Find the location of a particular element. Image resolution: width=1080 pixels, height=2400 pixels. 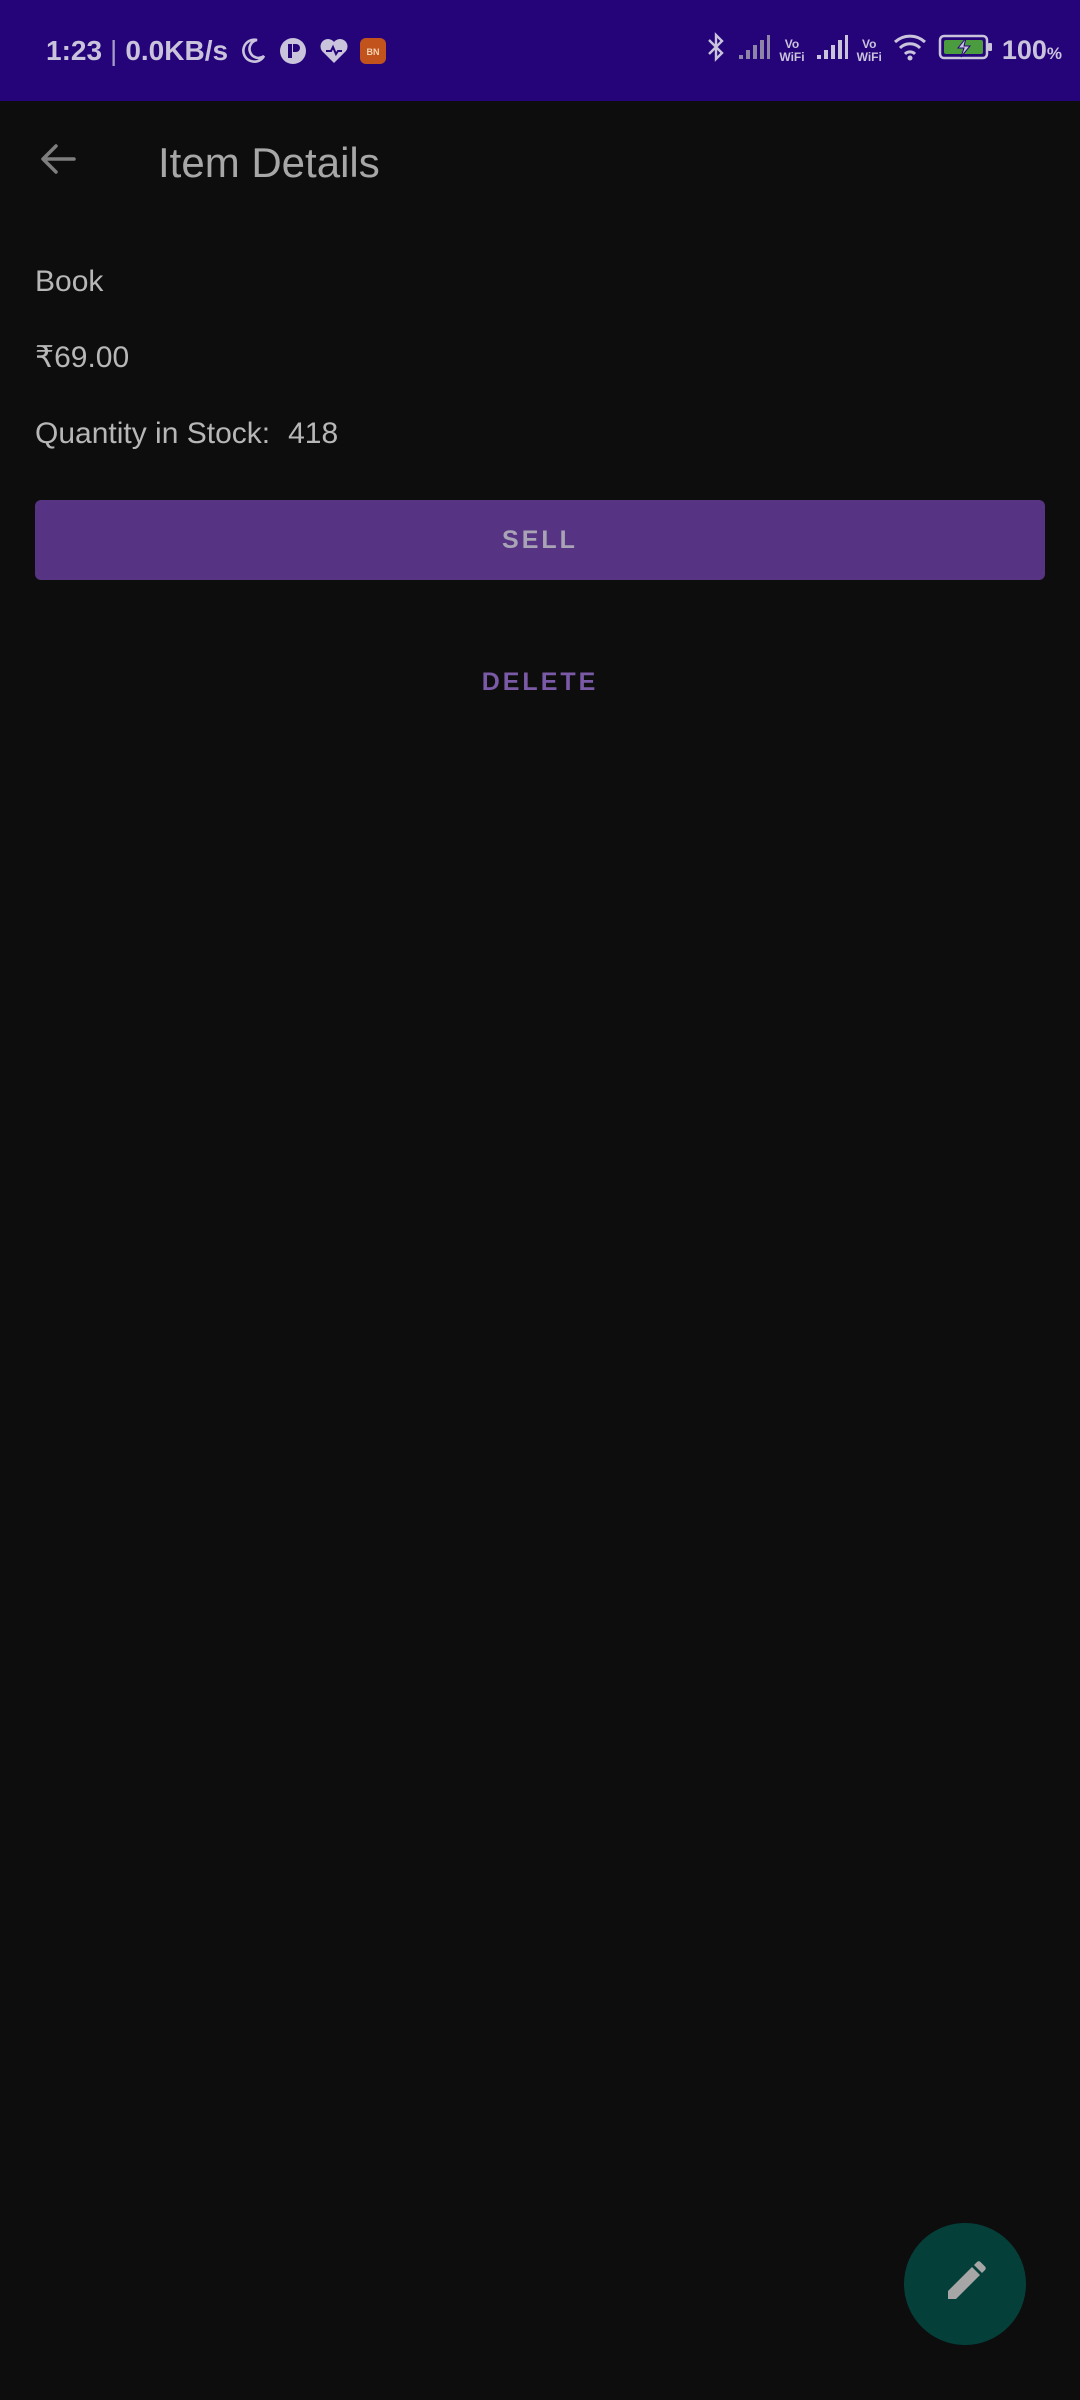

sell-button: SELL is located at coordinates (540, 540).